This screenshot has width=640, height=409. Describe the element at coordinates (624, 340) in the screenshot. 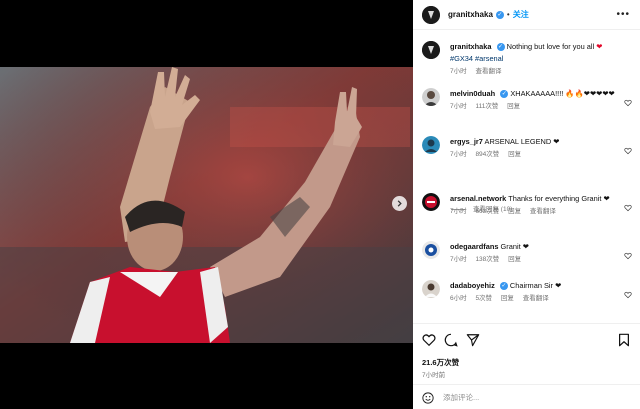

I see `bookmark-icon` at that location.